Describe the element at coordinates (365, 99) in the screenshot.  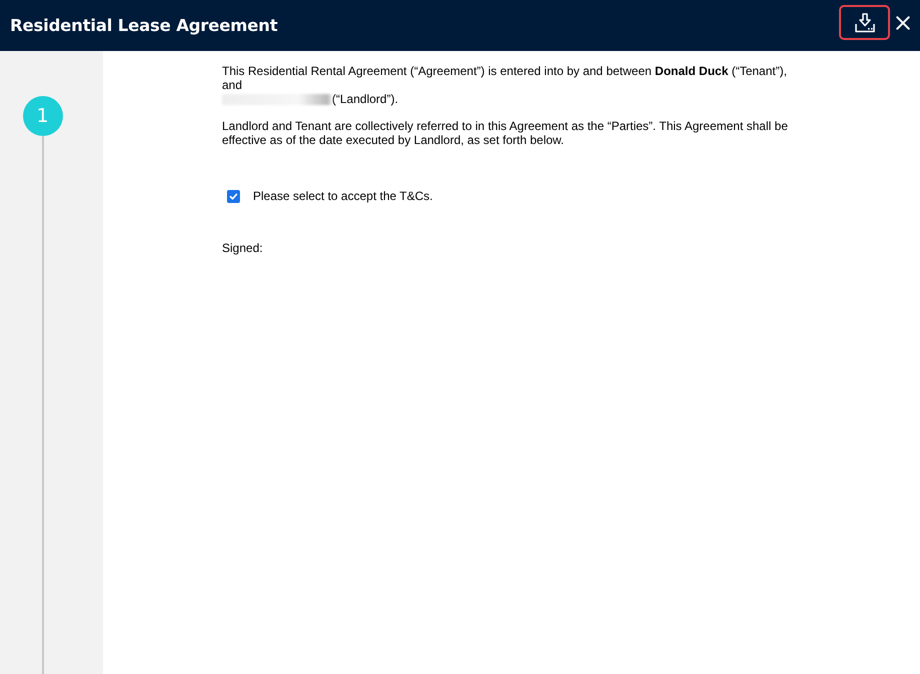
I see `landlord-label: (“Landlord”).` at that location.